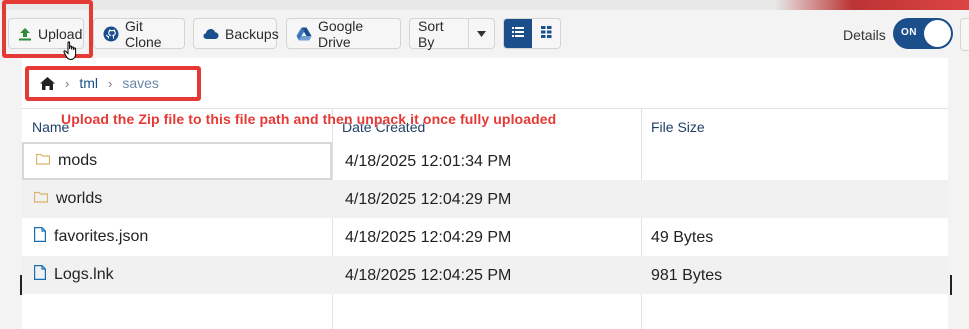 The width and height of the screenshot is (969, 329). Describe the element at coordinates (687, 275) in the screenshot. I see `file-size: 981 Bytes` at that location.